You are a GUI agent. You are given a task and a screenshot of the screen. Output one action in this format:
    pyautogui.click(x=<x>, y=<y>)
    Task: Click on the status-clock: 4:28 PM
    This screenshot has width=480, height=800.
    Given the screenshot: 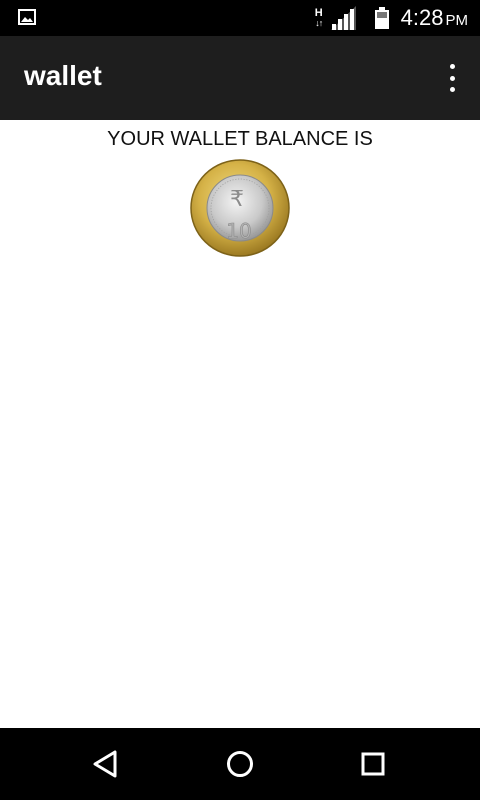 What is the action you would take?
    pyautogui.click(x=434, y=18)
    